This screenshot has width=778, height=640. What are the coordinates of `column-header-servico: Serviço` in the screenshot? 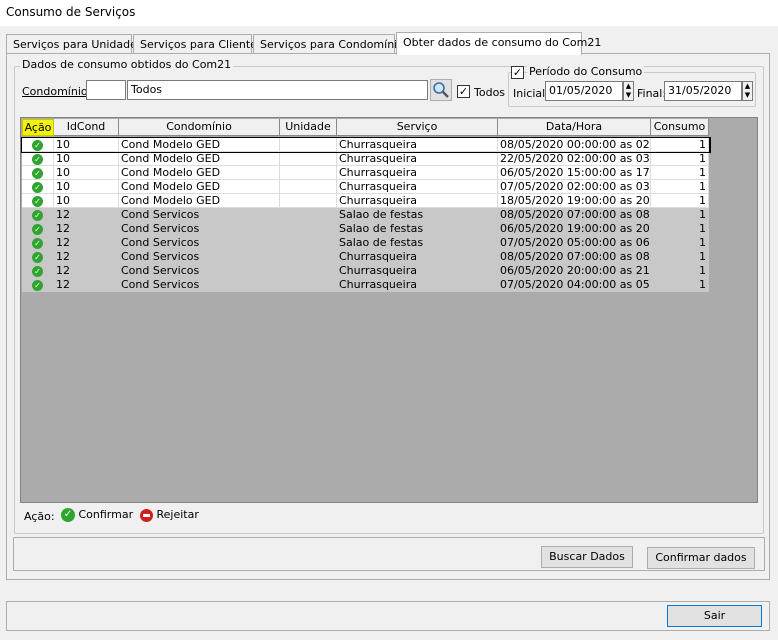 It's located at (417, 127).